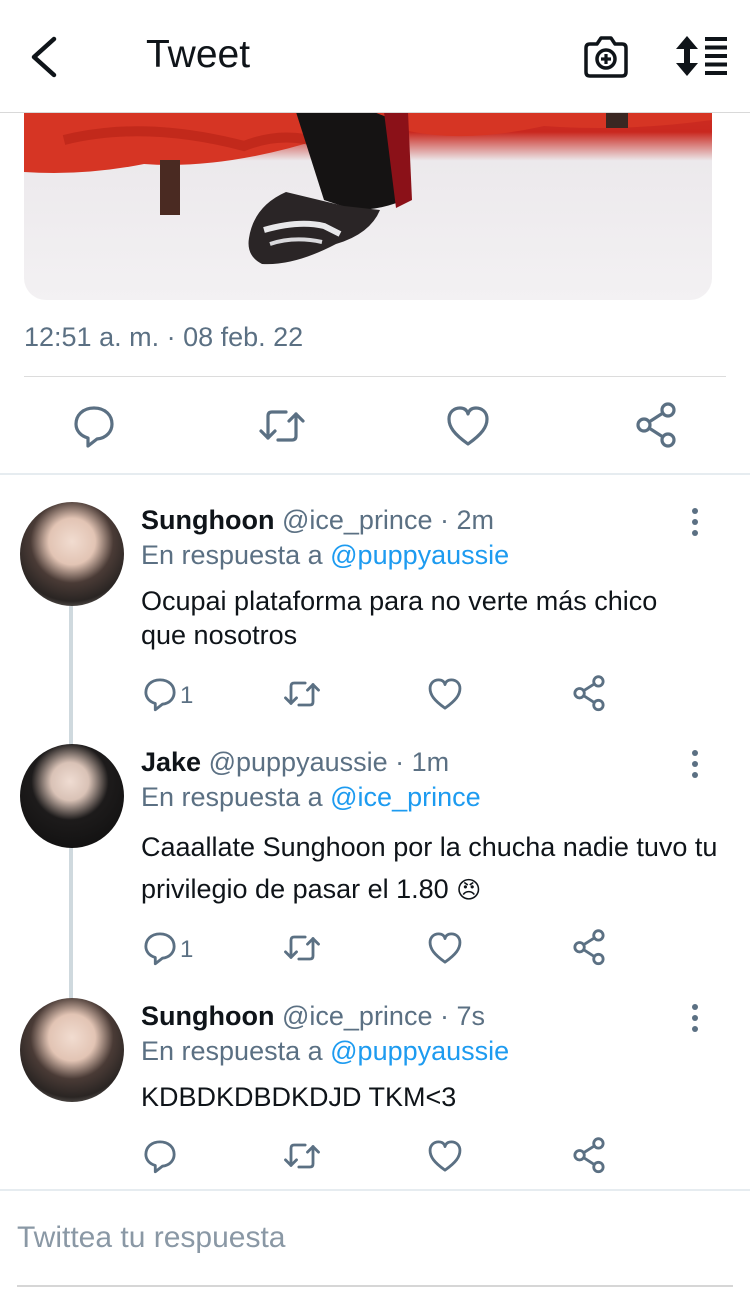  I want to click on reply-context: En respuesta a @ice_prince, so click(311, 797).